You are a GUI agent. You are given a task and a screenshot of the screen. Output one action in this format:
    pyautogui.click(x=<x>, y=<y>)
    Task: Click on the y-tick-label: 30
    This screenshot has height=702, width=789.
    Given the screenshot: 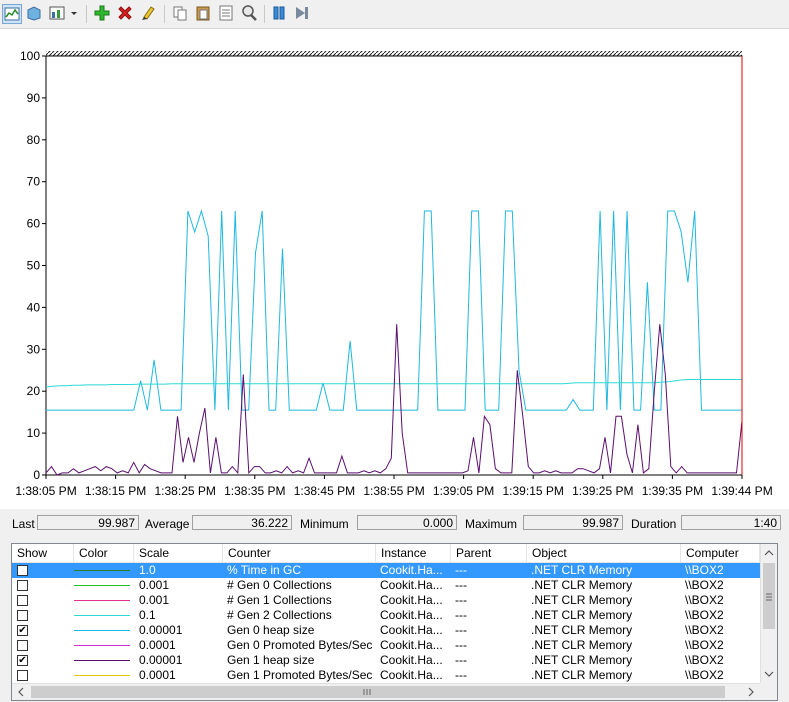 What is the action you would take?
    pyautogui.click(x=34, y=349)
    